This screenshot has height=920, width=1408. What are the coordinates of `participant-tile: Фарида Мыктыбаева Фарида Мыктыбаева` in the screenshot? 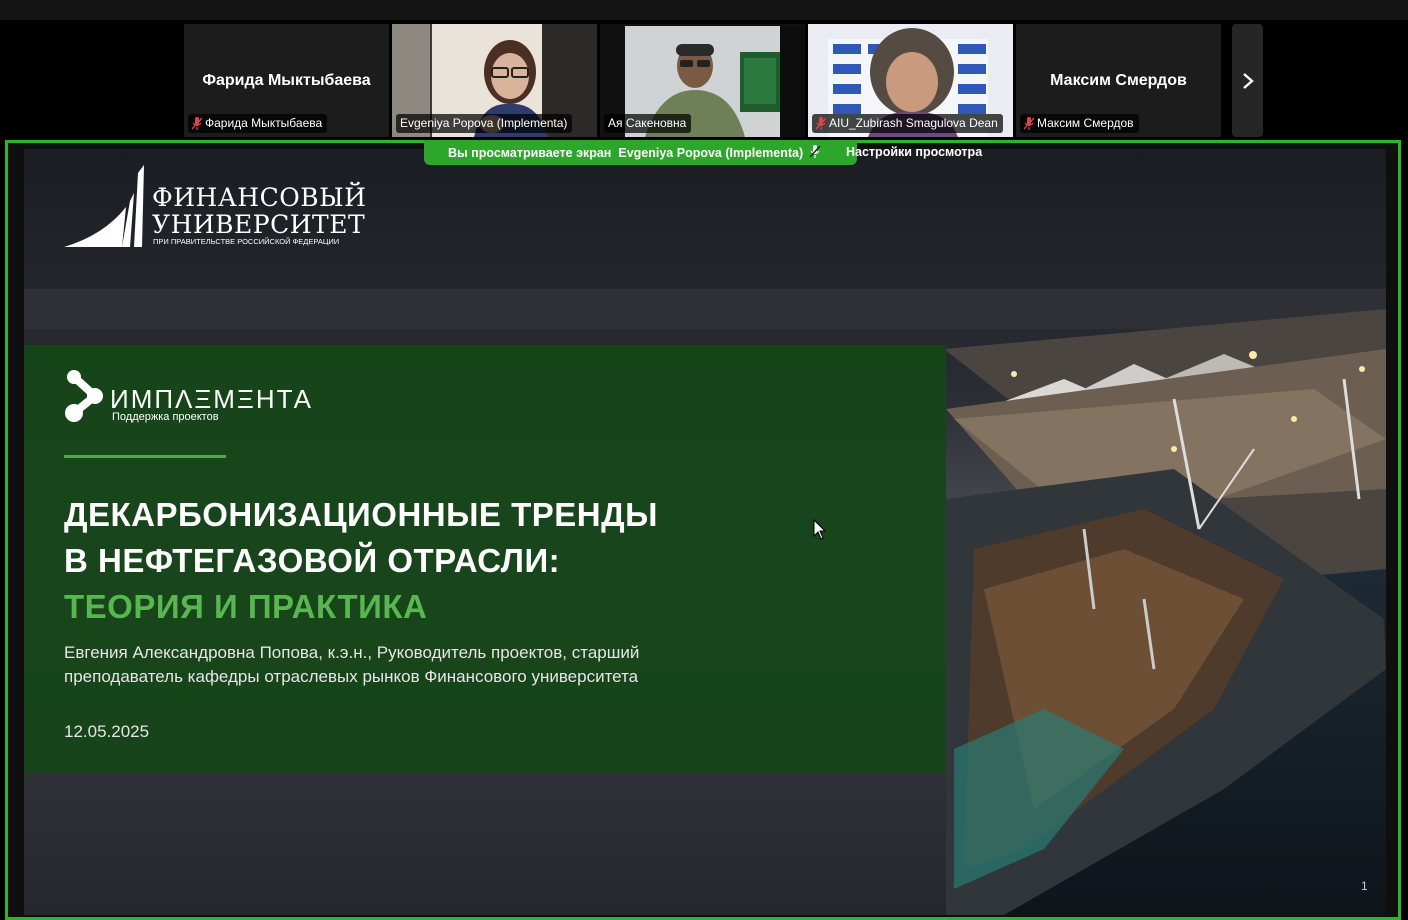 It's located at (286, 80).